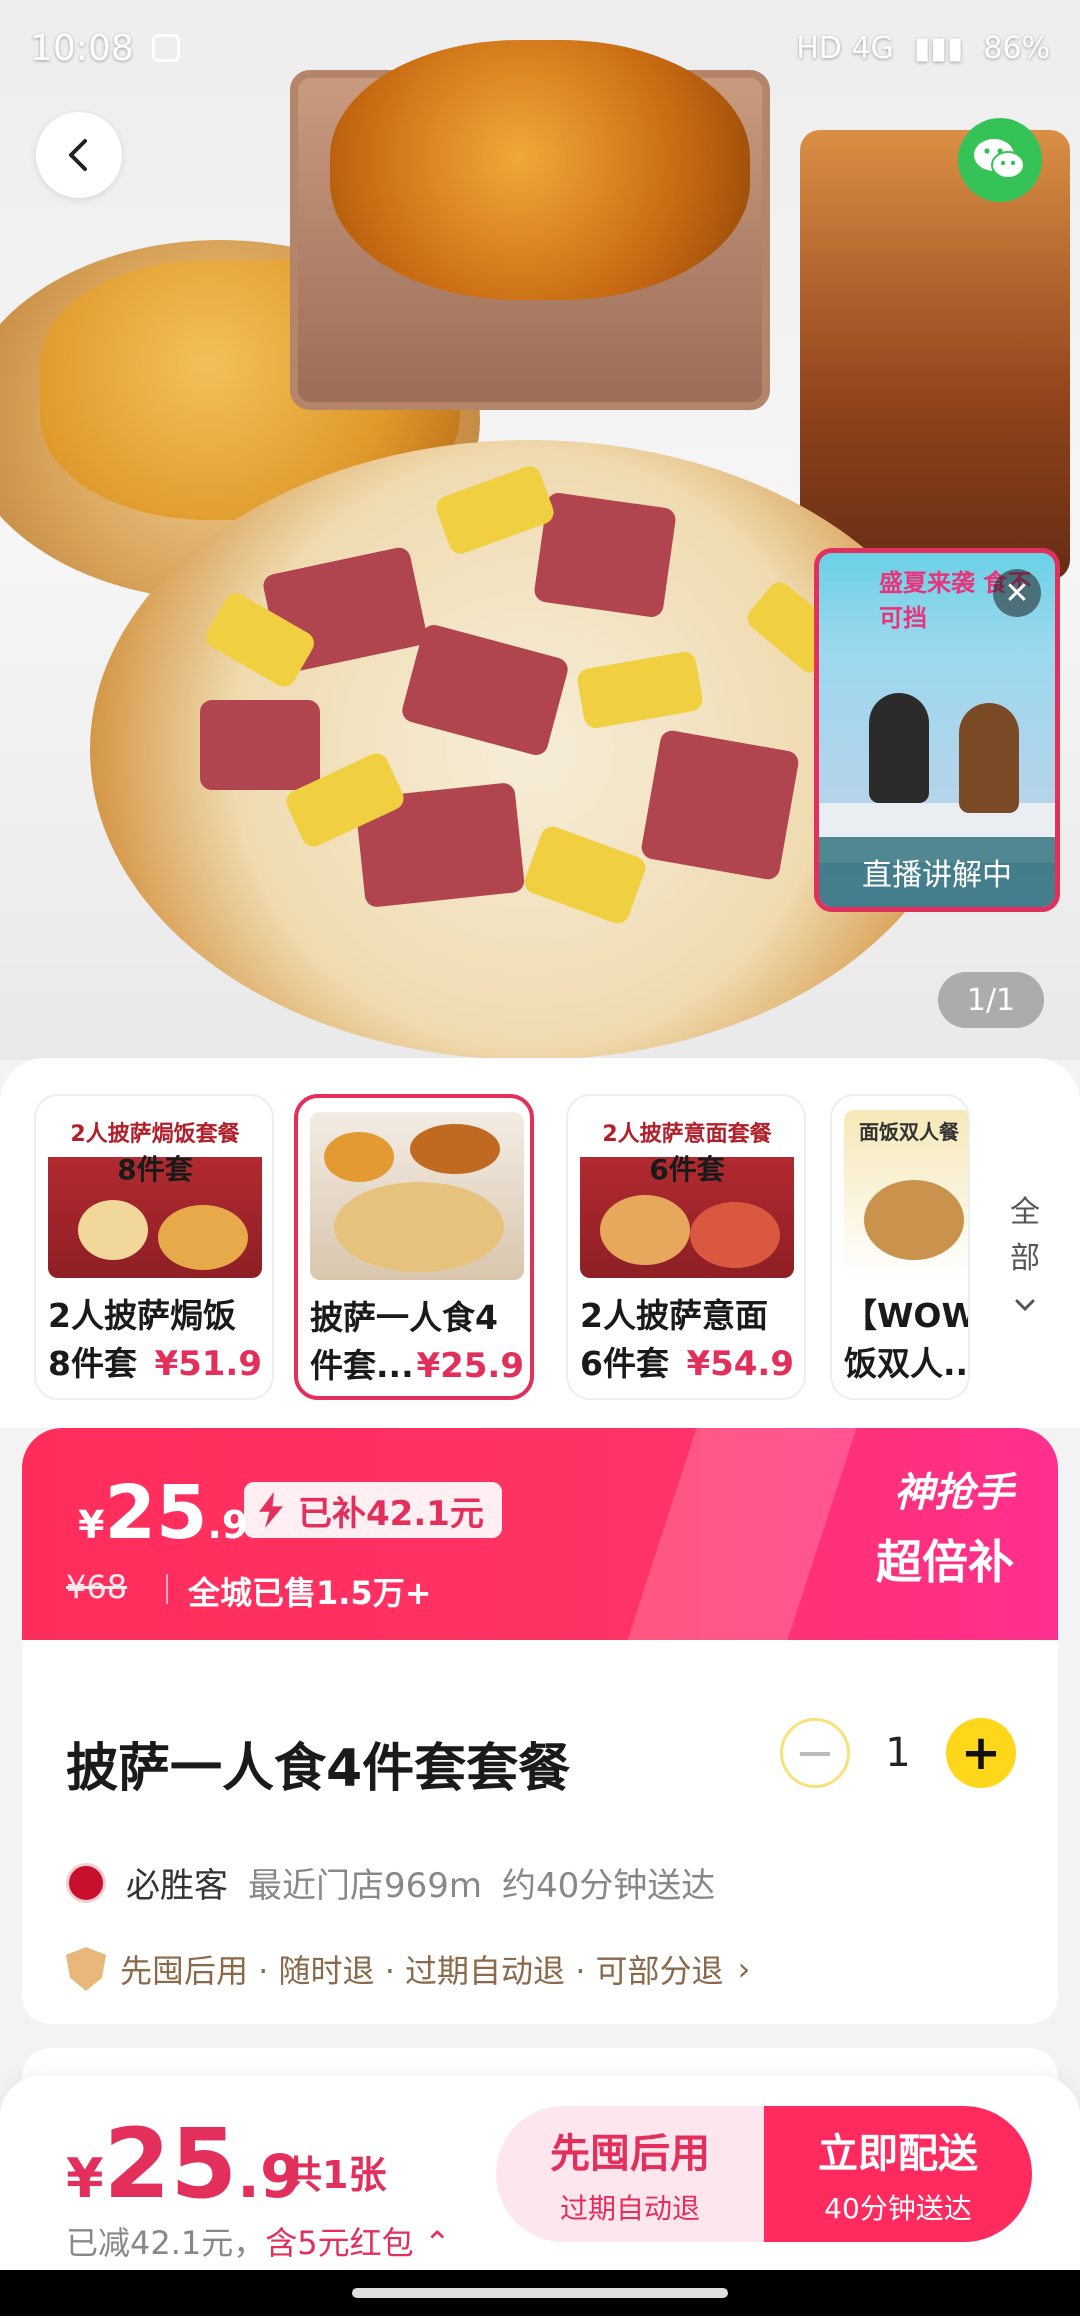  Describe the element at coordinates (906, 1194) in the screenshot. I see `variant-image: 面饭双人餐` at that location.